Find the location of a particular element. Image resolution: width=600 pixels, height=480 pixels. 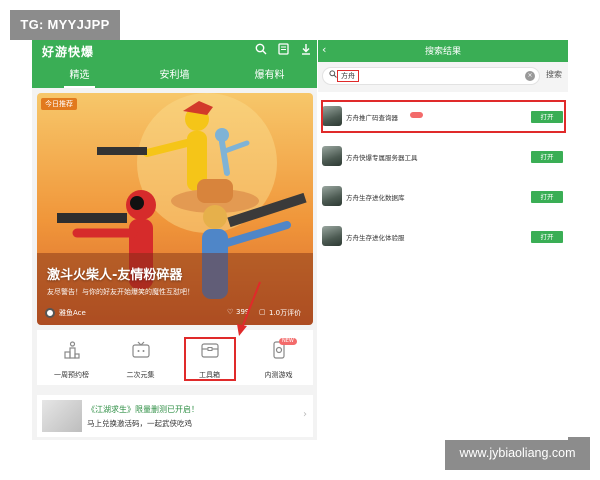

top-tabs: 精选 安利墙 爆有料 is located at coordinates (174, 77).